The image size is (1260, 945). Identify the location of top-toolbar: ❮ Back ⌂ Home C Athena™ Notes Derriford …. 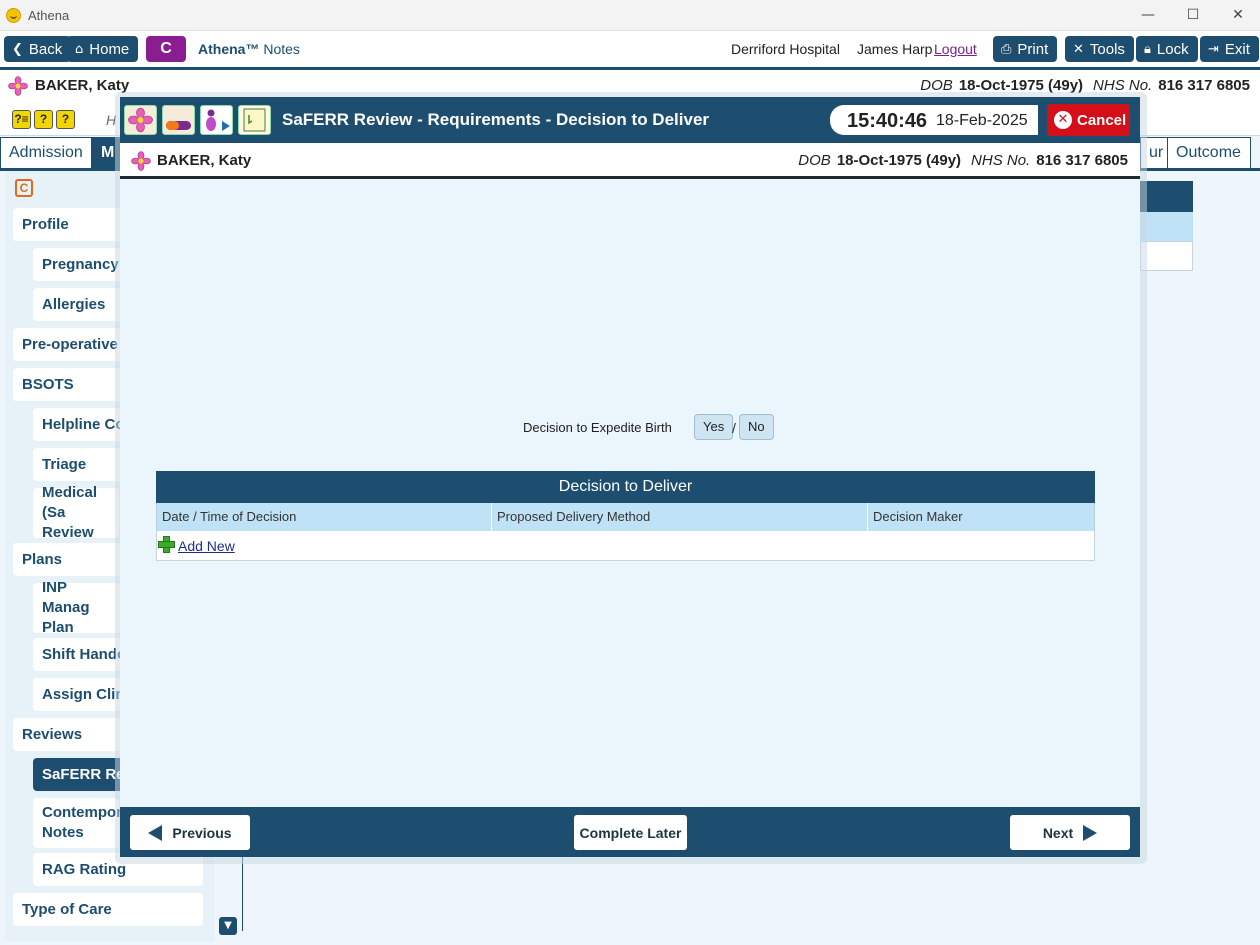
(630, 49).